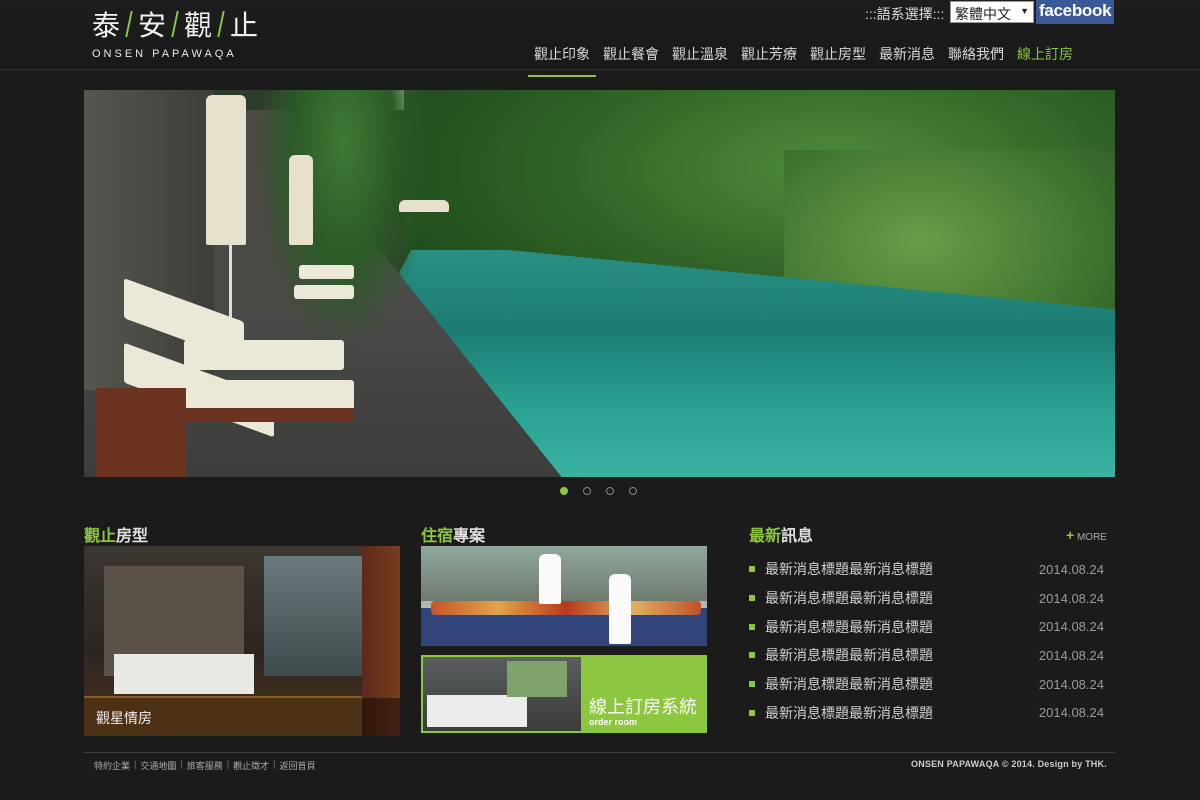  Describe the element at coordinates (112, 765) in the screenshot. I see `footer-link-partners: 特約企業` at that location.